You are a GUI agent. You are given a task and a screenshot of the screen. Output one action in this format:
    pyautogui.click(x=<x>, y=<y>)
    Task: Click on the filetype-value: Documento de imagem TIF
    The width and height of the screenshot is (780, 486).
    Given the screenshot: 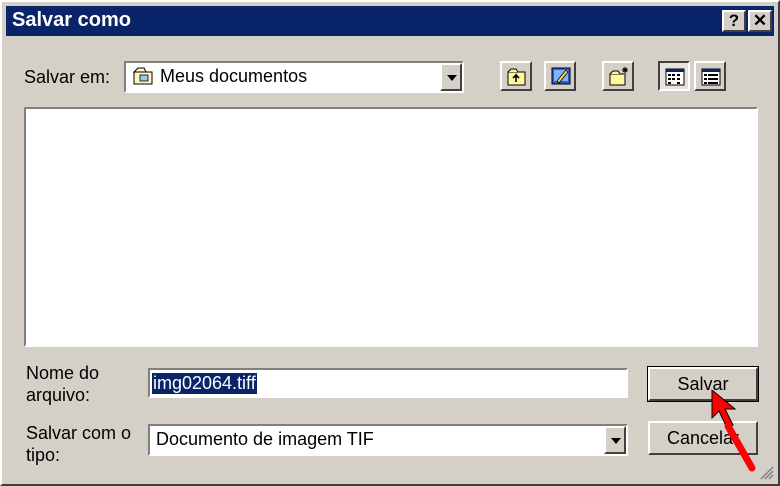 What is the action you would take?
    pyautogui.click(x=265, y=439)
    